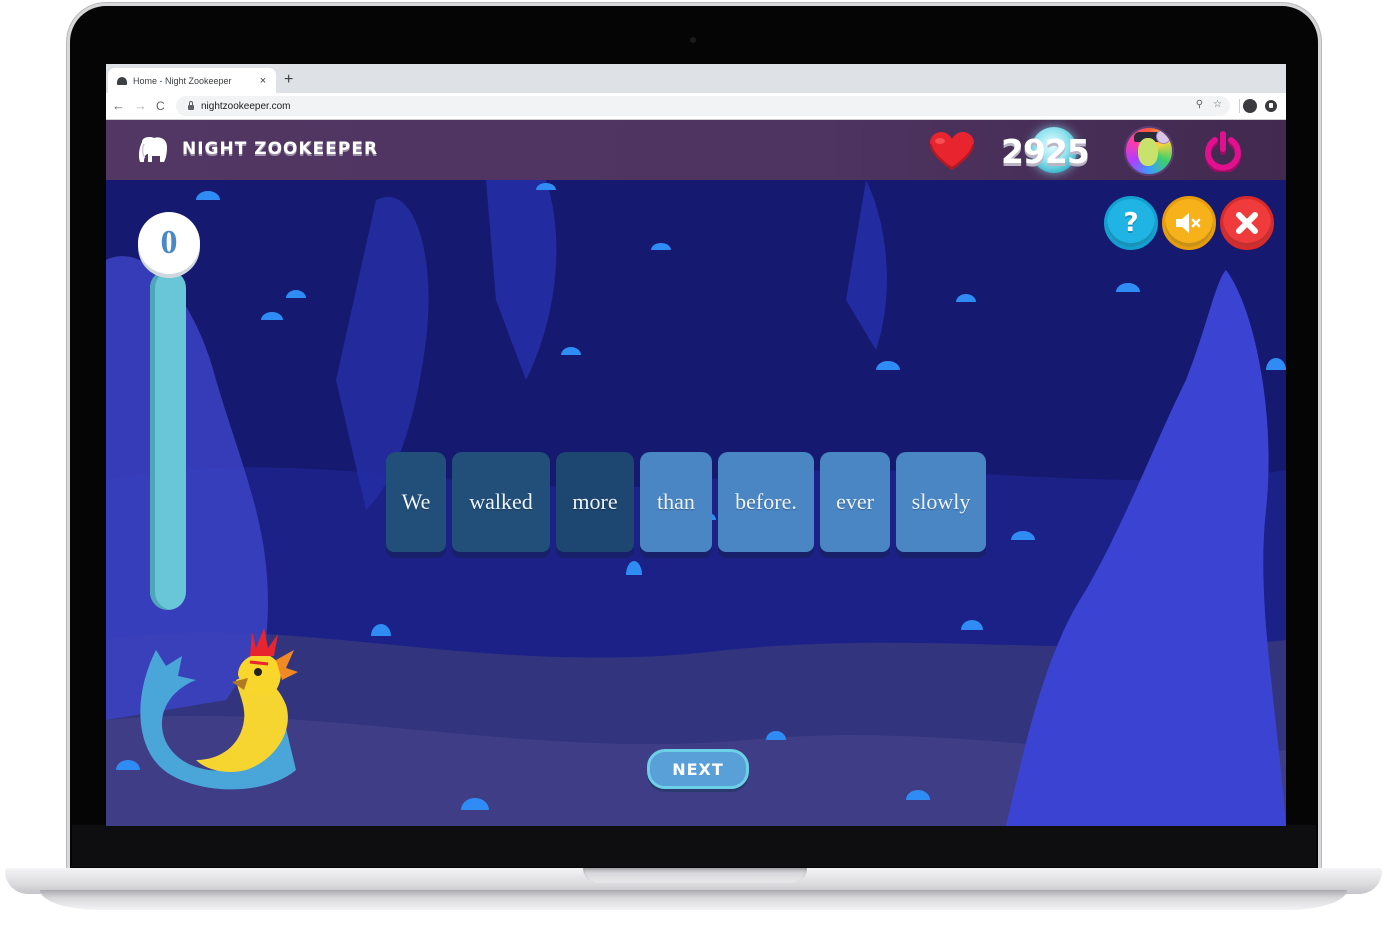 This screenshot has height=929, width=1387. Describe the element at coordinates (1271, 106) in the screenshot. I see `extension-icon` at that location.